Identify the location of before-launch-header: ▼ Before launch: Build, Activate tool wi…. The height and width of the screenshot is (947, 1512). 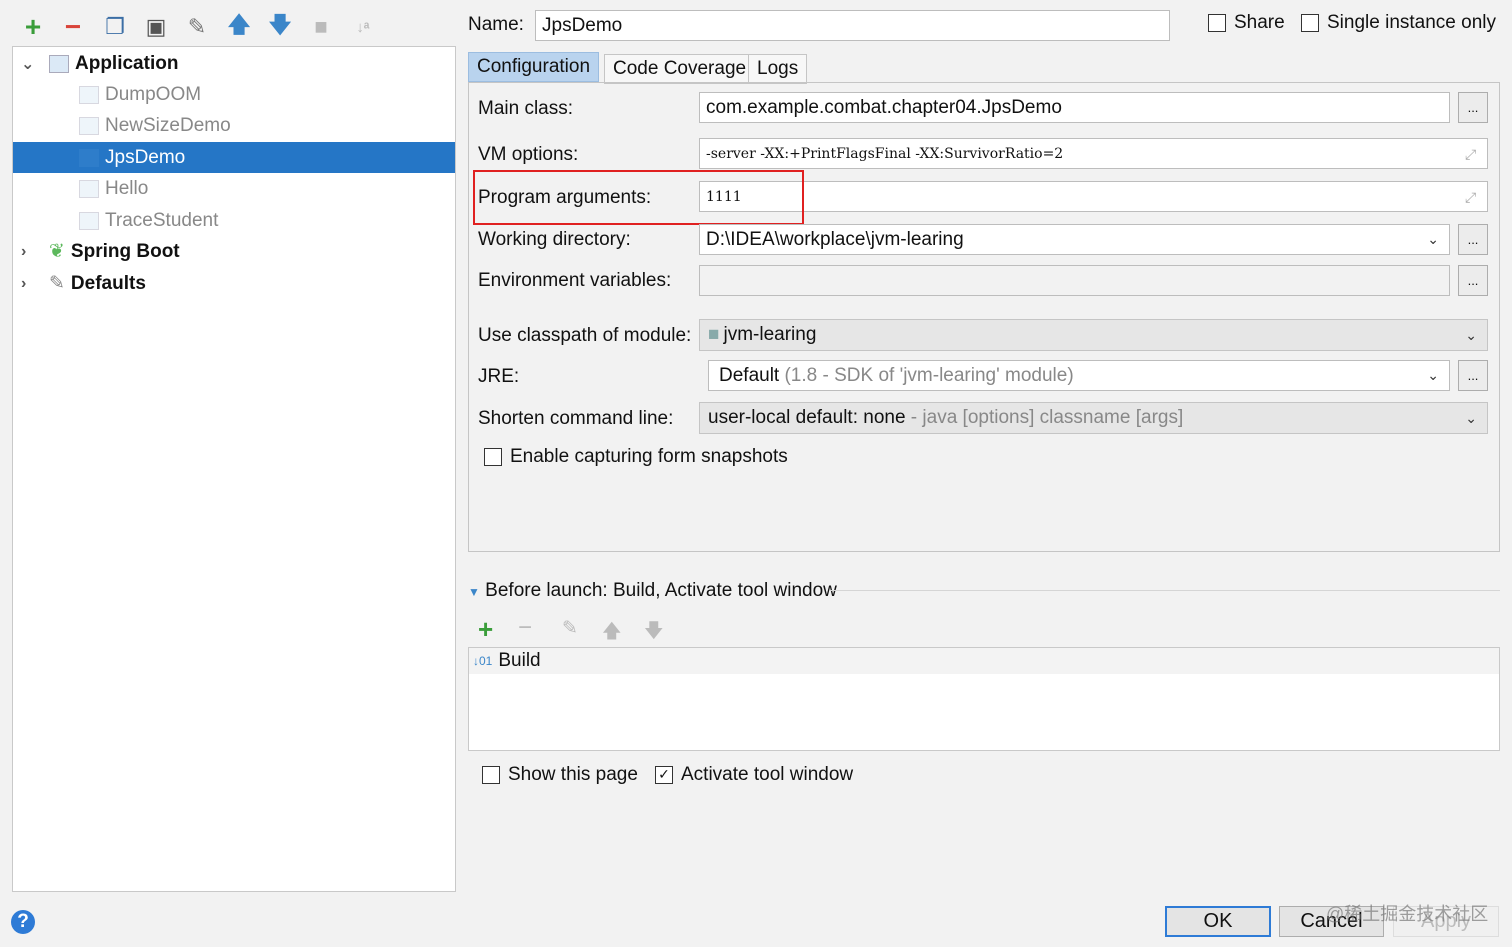
(652, 591).